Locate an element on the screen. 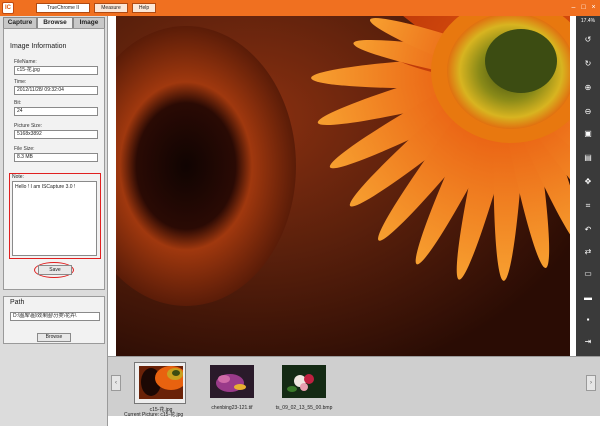 This screenshot has height=426, width=600. thumbnail-caption: chenbing23-121.tif is located at coordinates (232, 408).